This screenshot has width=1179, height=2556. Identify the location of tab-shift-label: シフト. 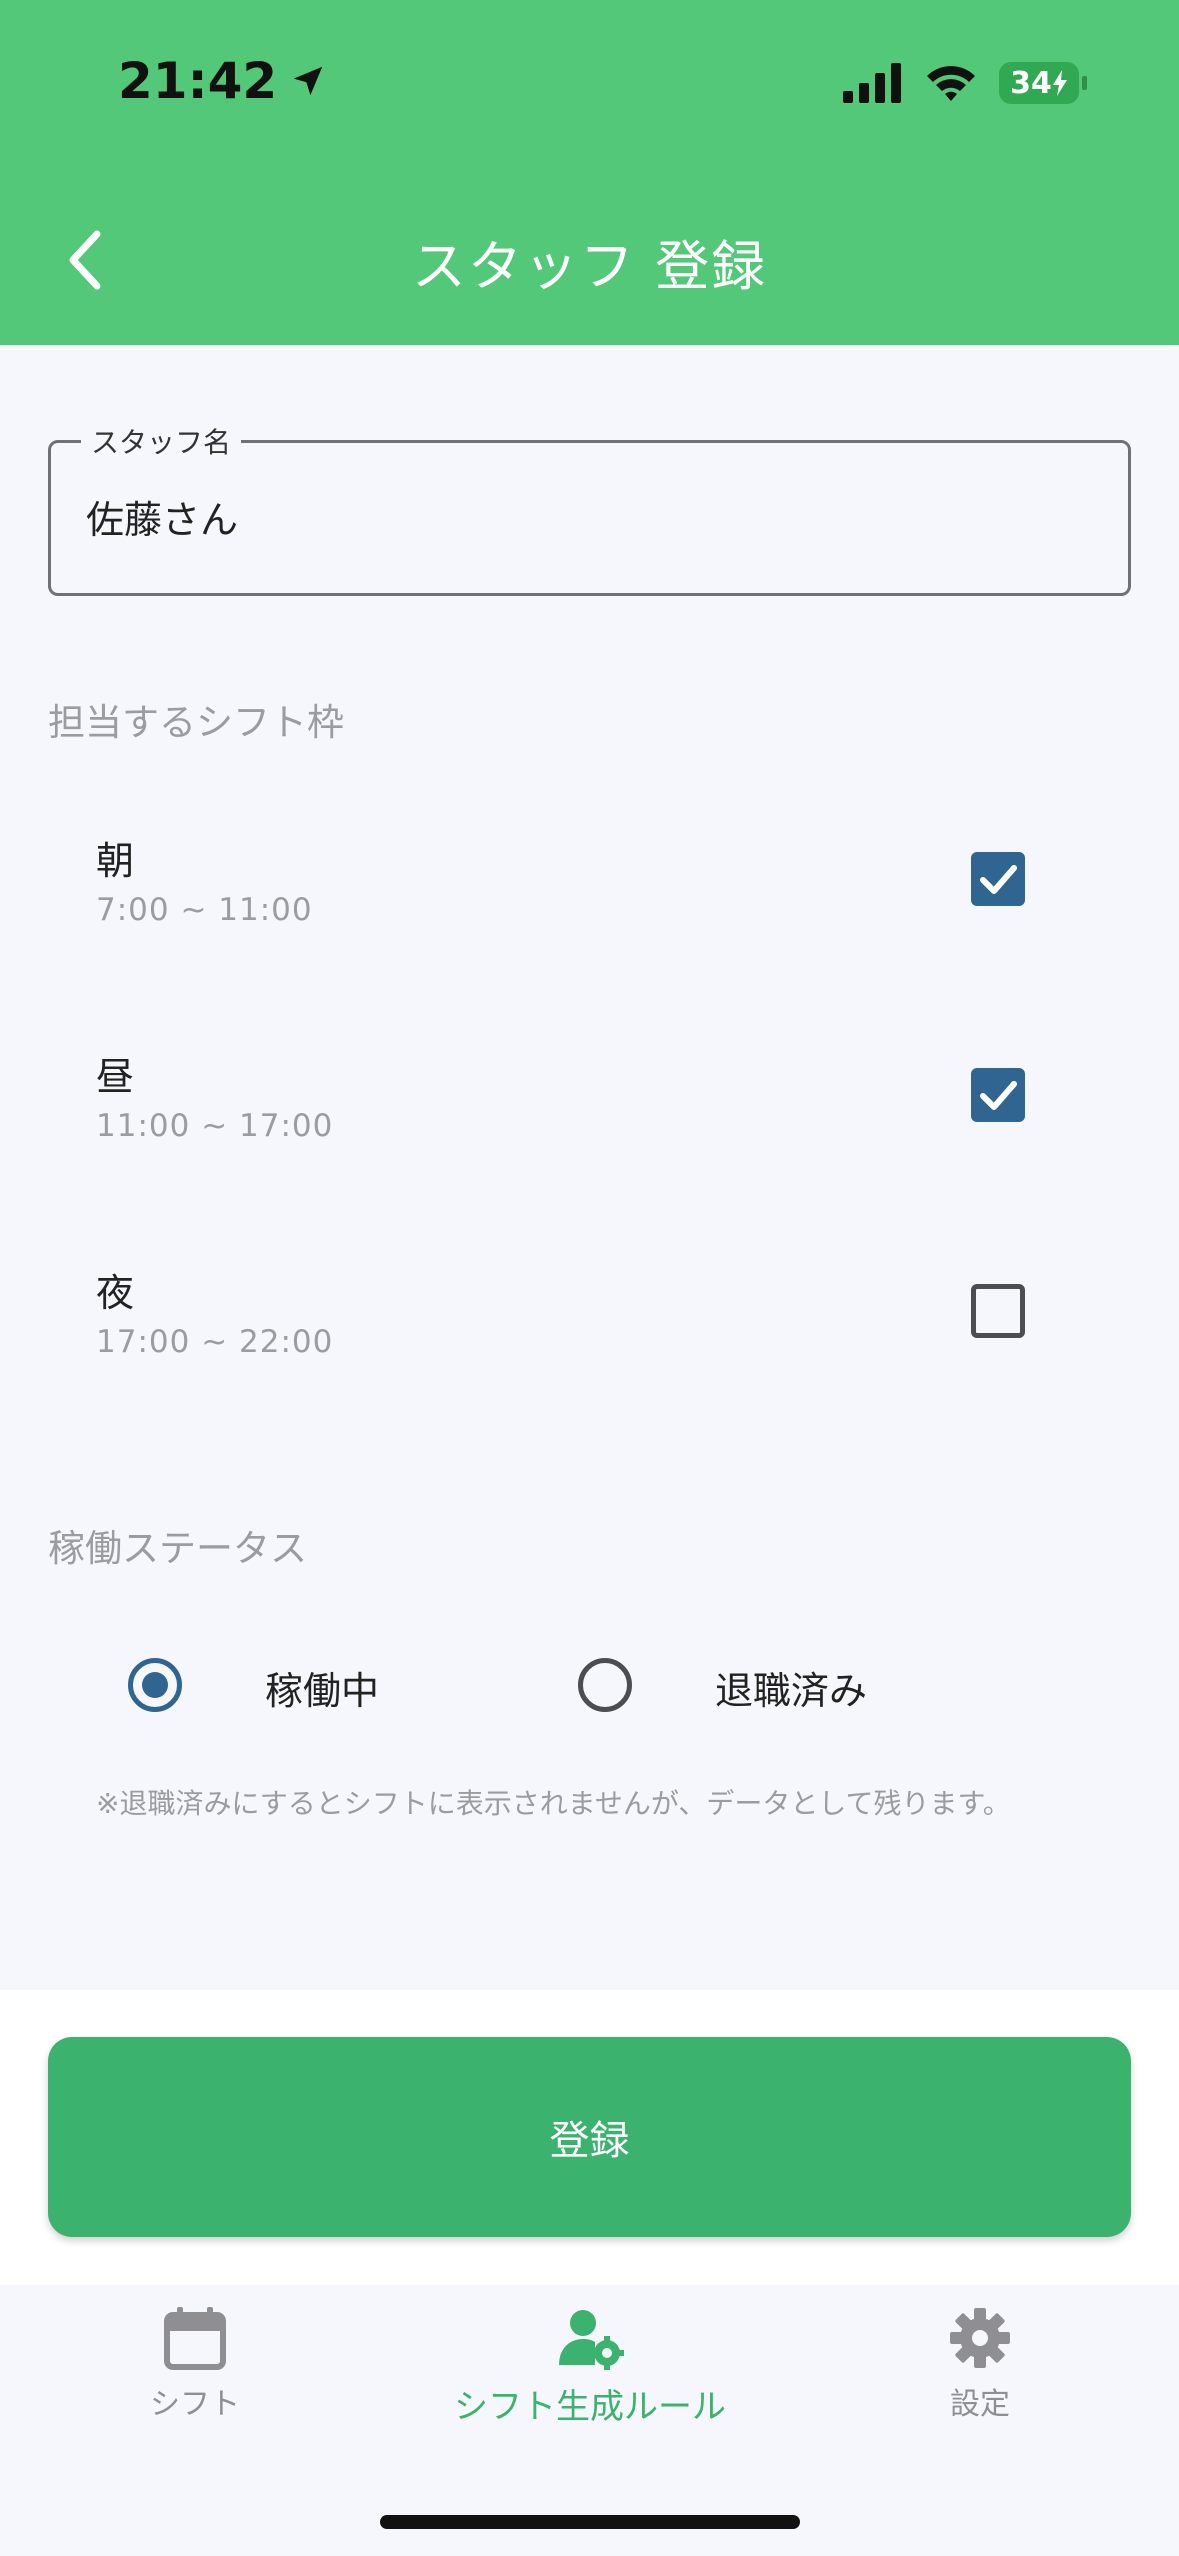
(195, 2404).